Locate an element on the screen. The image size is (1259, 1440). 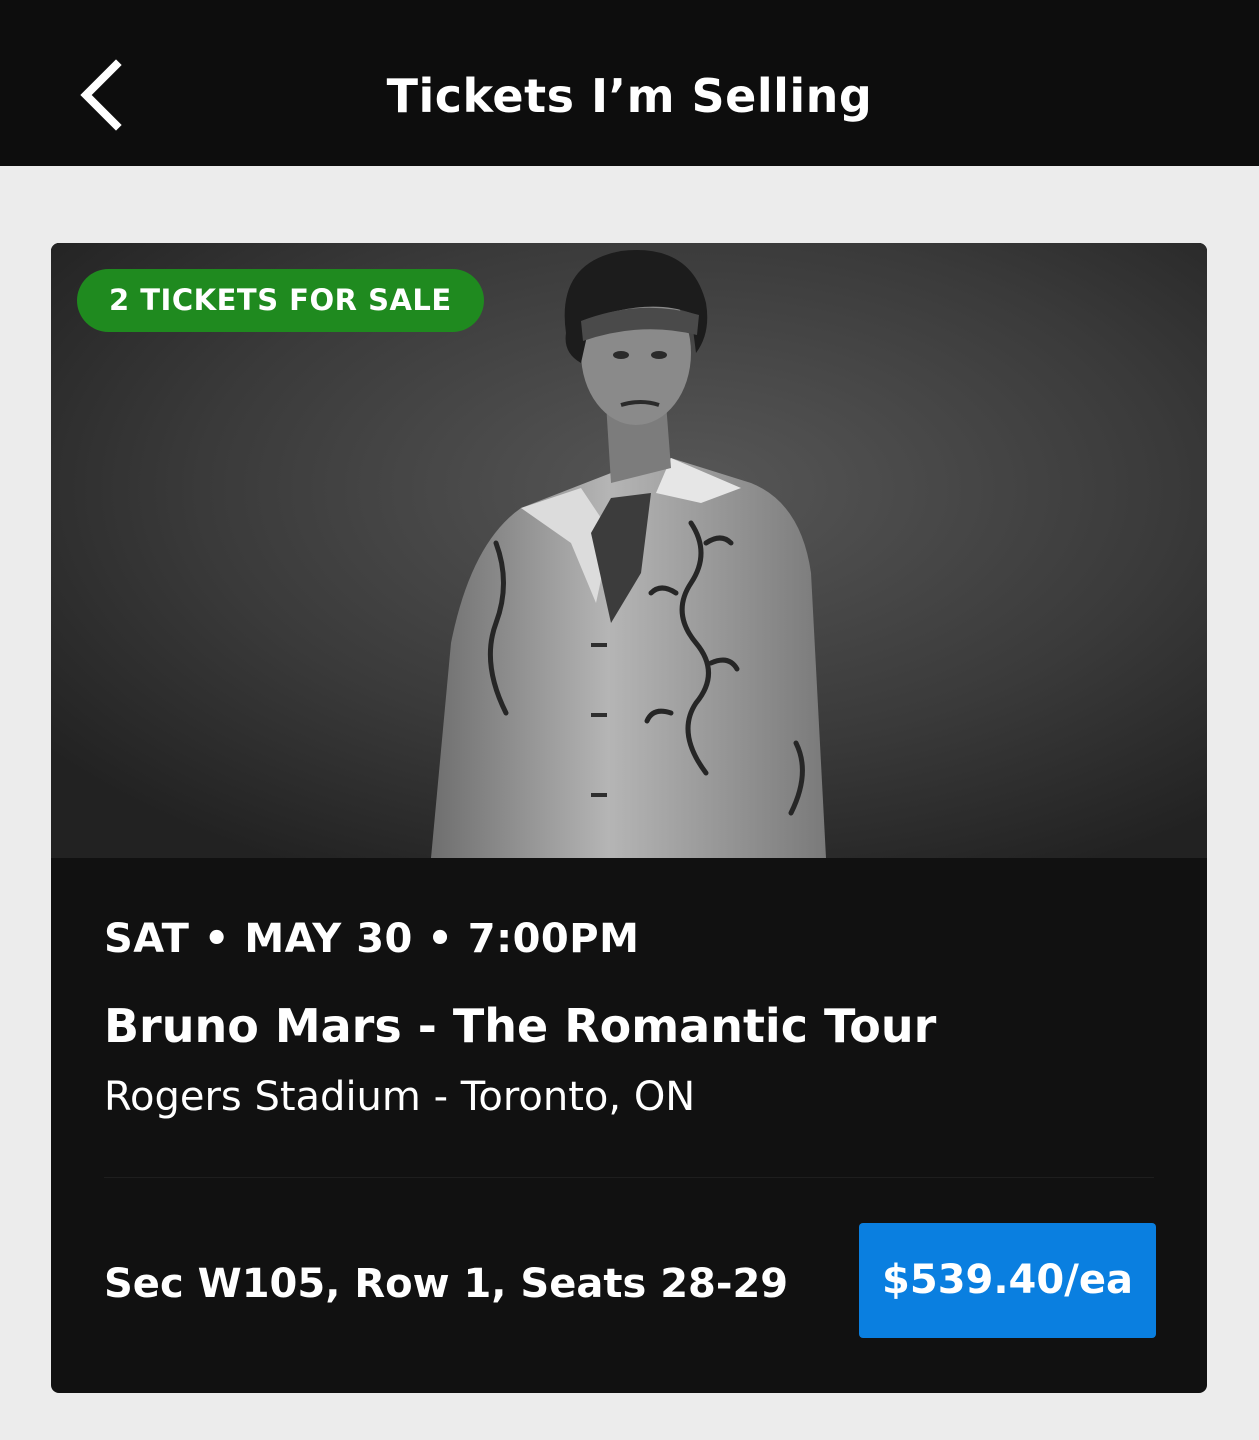
page-title: Tickets I’m Selling is located at coordinates (629, 96).